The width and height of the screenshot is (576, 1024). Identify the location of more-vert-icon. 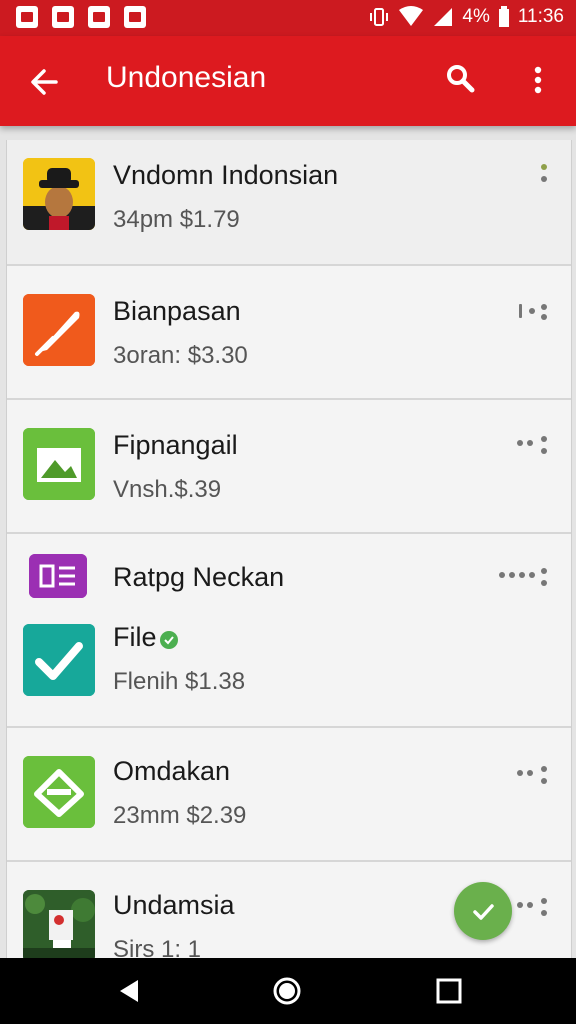
(538, 80).